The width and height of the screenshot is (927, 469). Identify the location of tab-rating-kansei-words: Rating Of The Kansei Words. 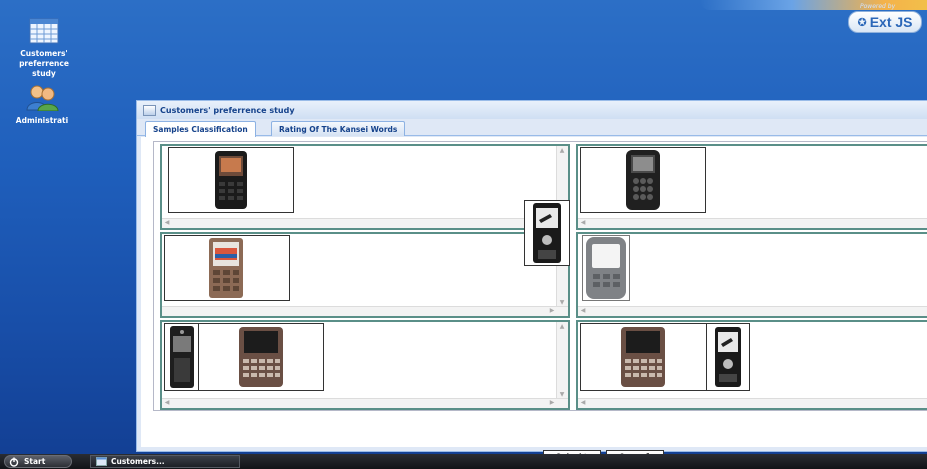
(338, 128).